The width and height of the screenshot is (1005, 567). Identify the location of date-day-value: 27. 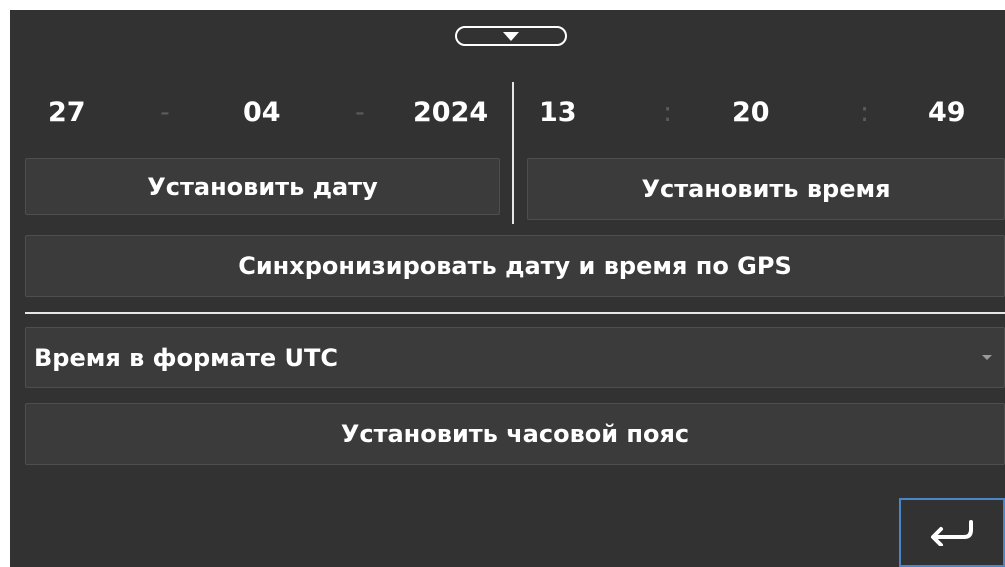
(67, 113).